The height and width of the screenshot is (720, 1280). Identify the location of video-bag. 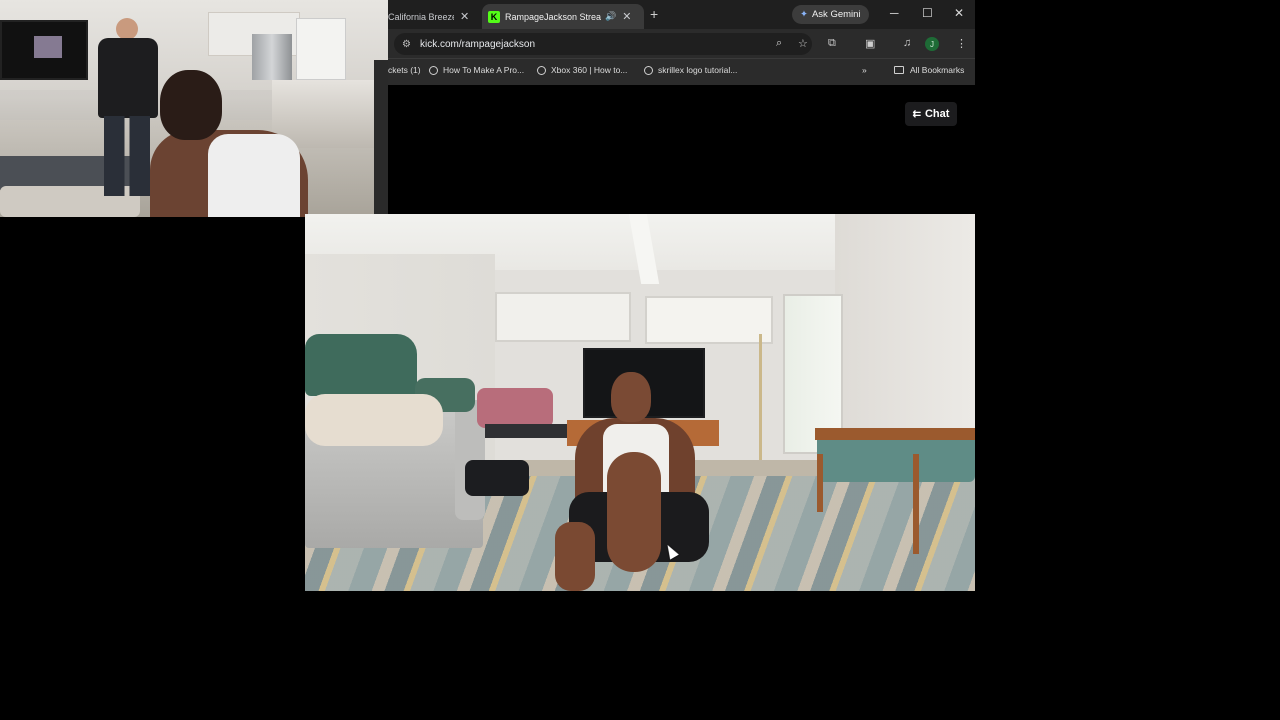
(497, 478).